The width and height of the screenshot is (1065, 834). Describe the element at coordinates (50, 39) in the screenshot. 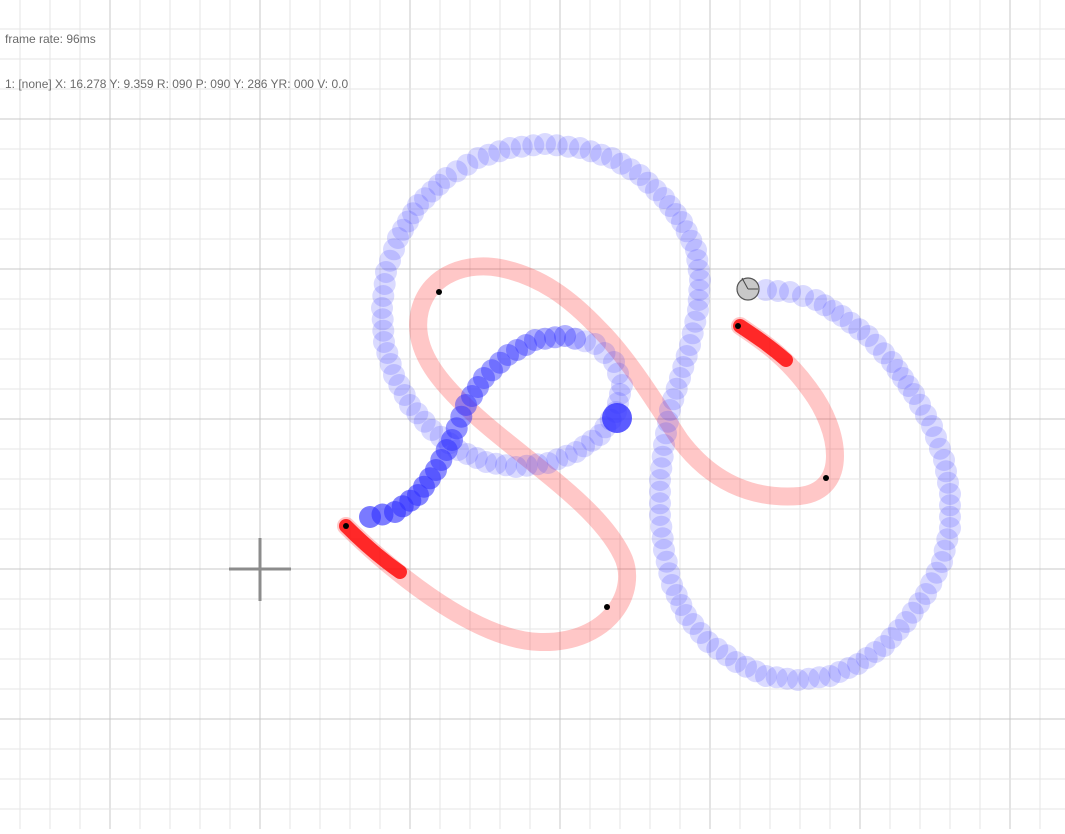

I see `frame-rate-label: frame rate: 96ms` at that location.